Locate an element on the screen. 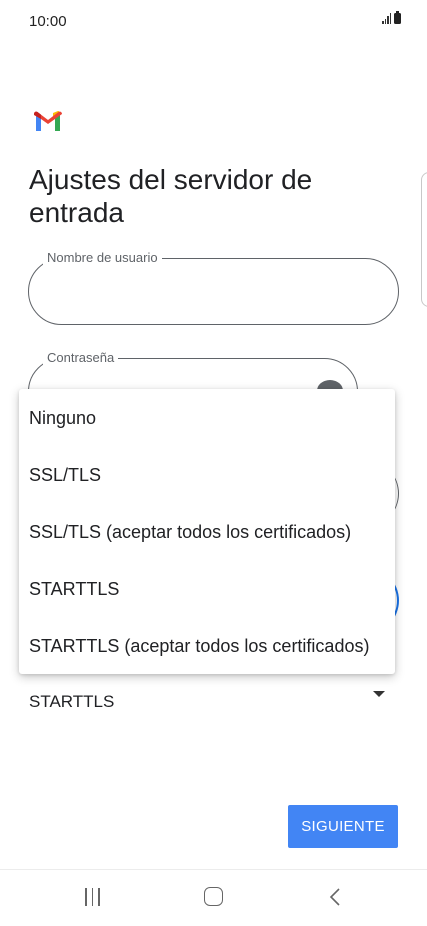 The width and height of the screenshot is (427, 926). side-panel-edge is located at coordinates (424, 239).